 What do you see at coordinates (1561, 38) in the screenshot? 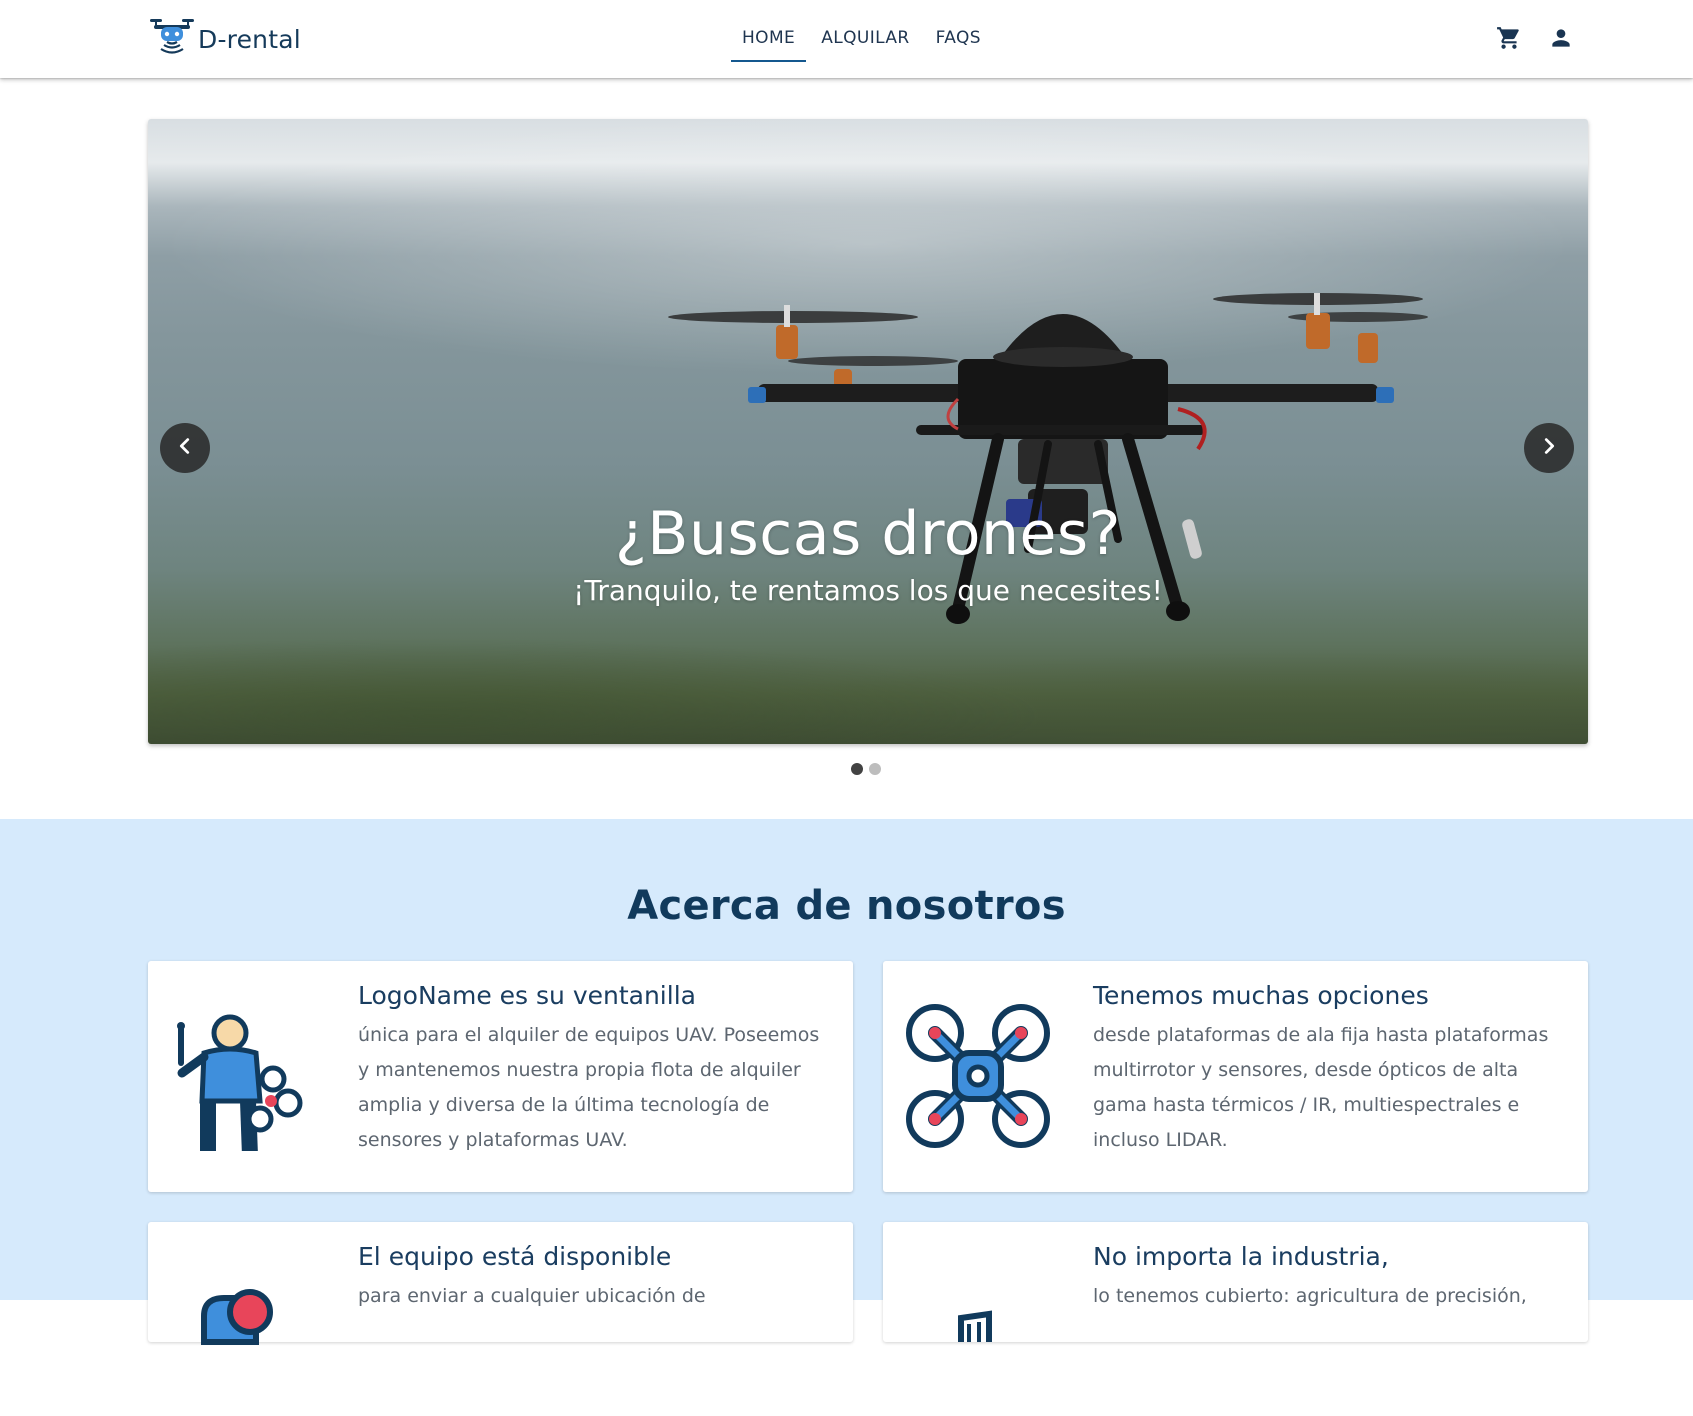
I see `user-icon` at bounding box center [1561, 38].